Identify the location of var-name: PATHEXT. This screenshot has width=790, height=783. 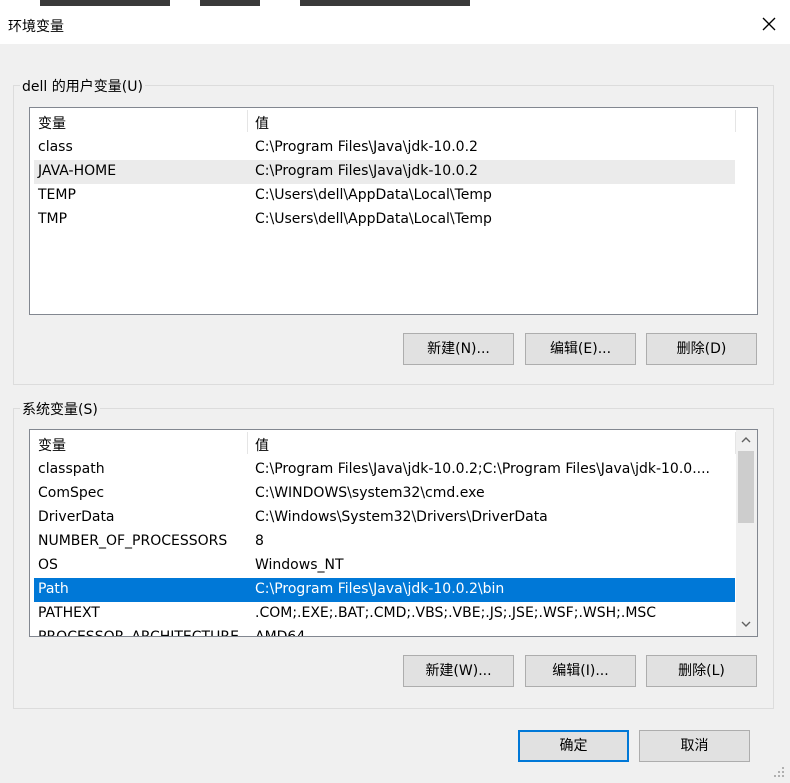
(69, 613).